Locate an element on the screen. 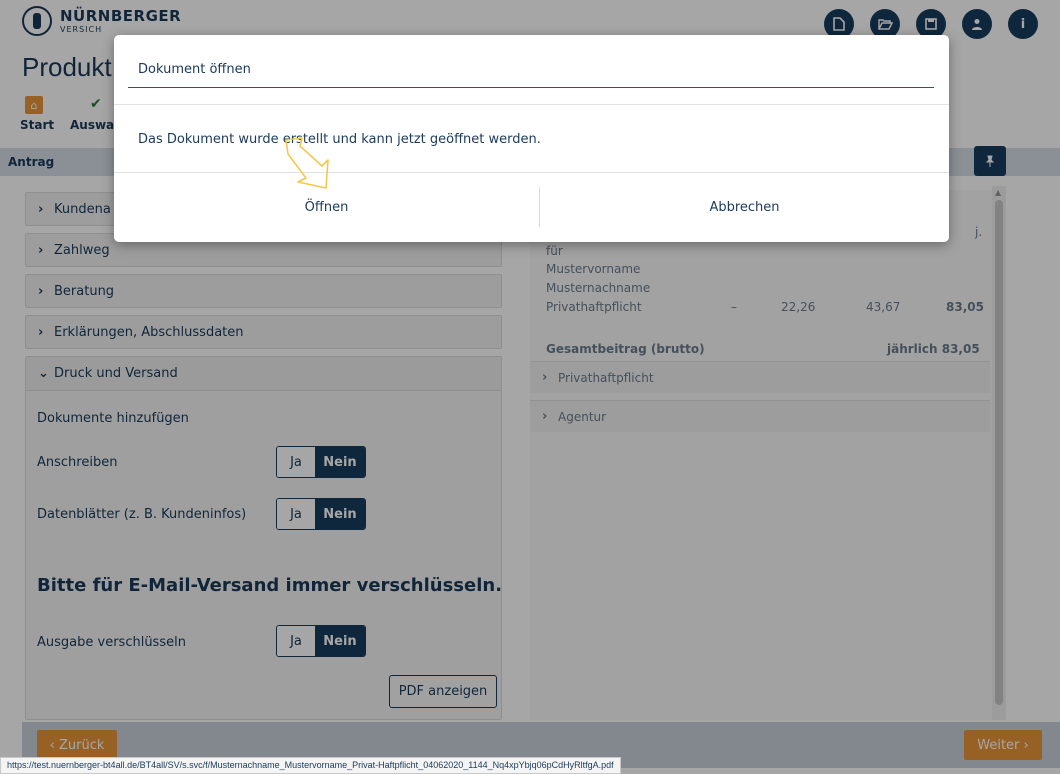 This screenshot has width=1060, height=774. dialog-title: Dokument öffnen is located at coordinates (194, 69).